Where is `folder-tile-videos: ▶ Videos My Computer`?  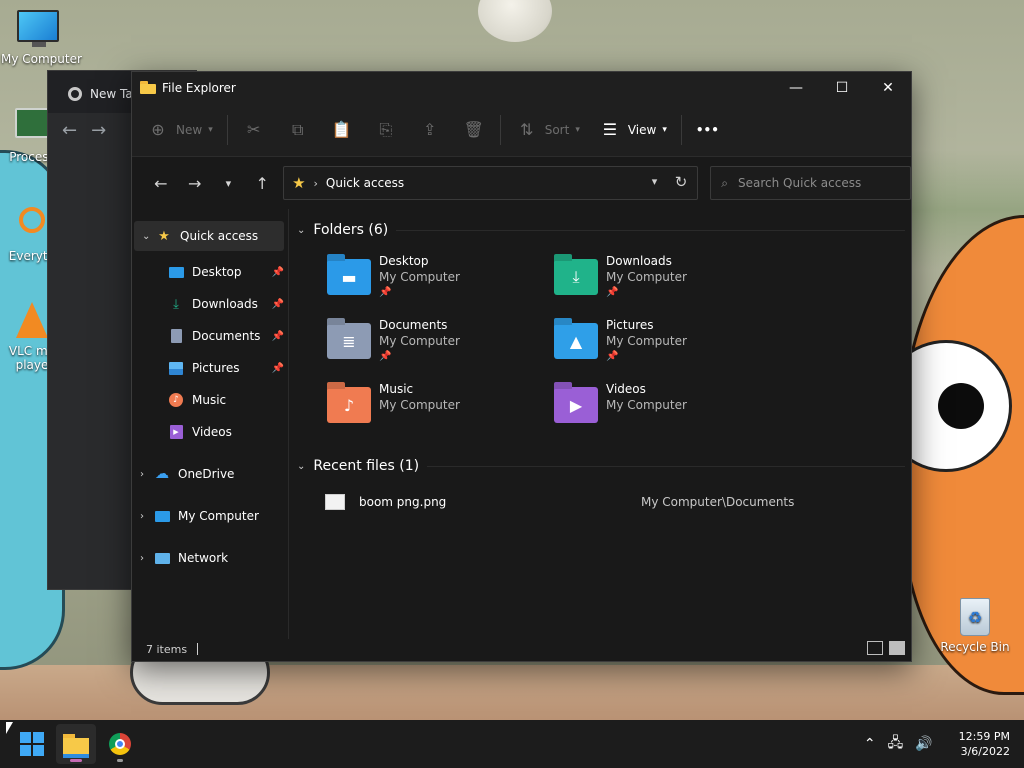
folder-tile-videos: ▶ Videos My Computer is located at coordinates (667, 409).